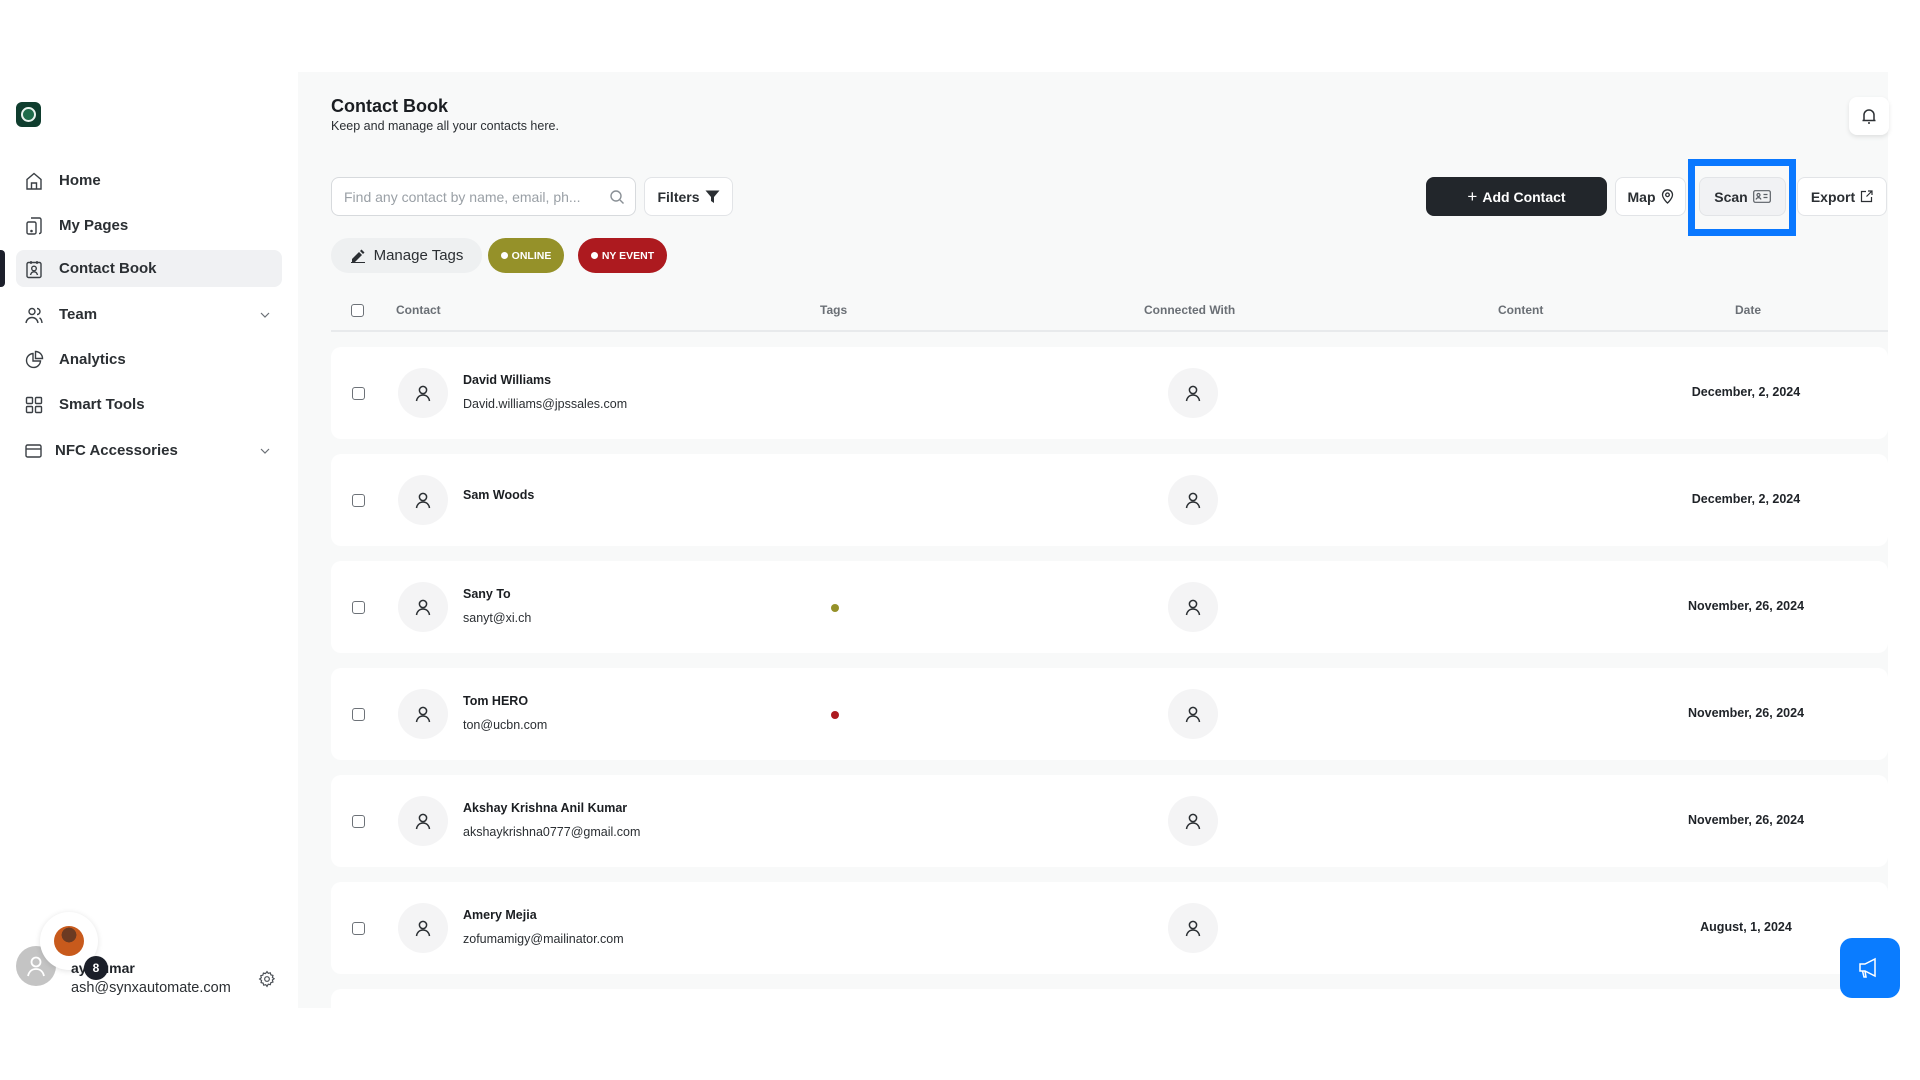 The width and height of the screenshot is (1920, 1080). What do you see at coordinates (1189, 310) in the screenshot?
I see `column-header-connected-with: Connected With` at bounding box center [1189, 310].